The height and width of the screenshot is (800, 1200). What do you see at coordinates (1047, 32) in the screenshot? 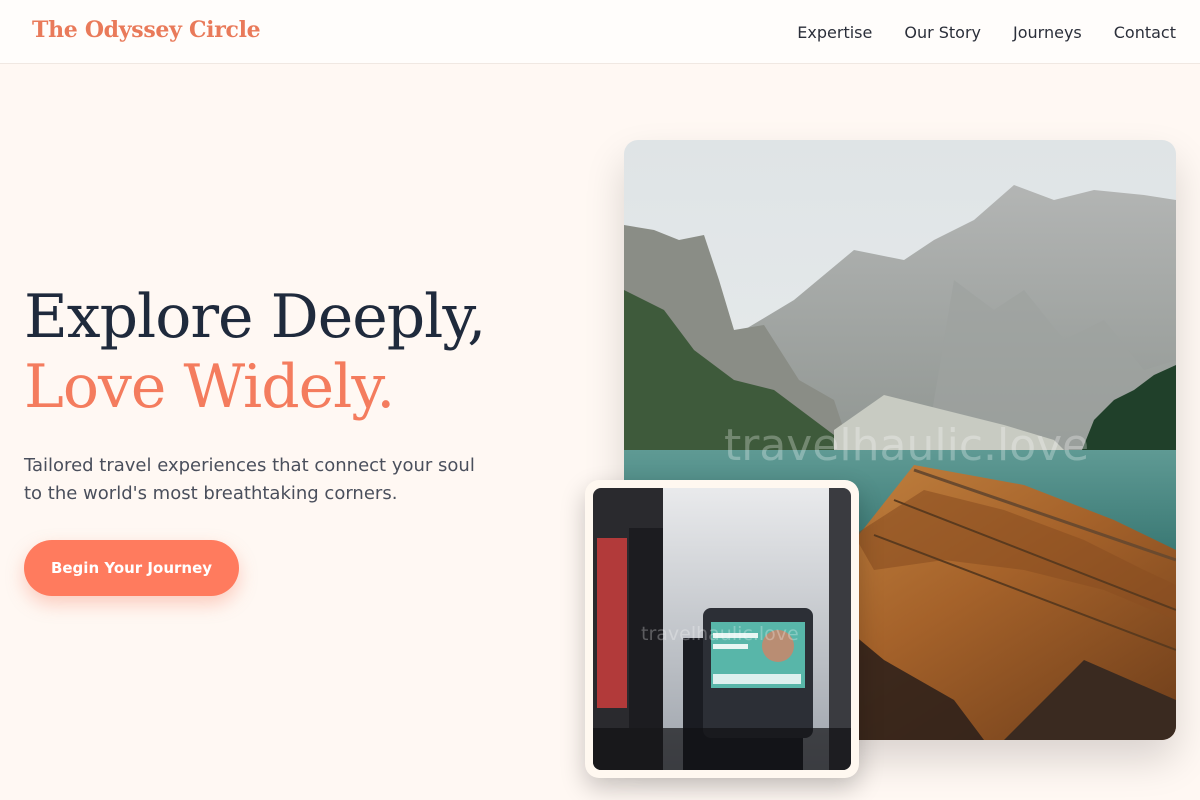
I see `nav-link-journeys: Journeys` at bounding box center [1047, 32].